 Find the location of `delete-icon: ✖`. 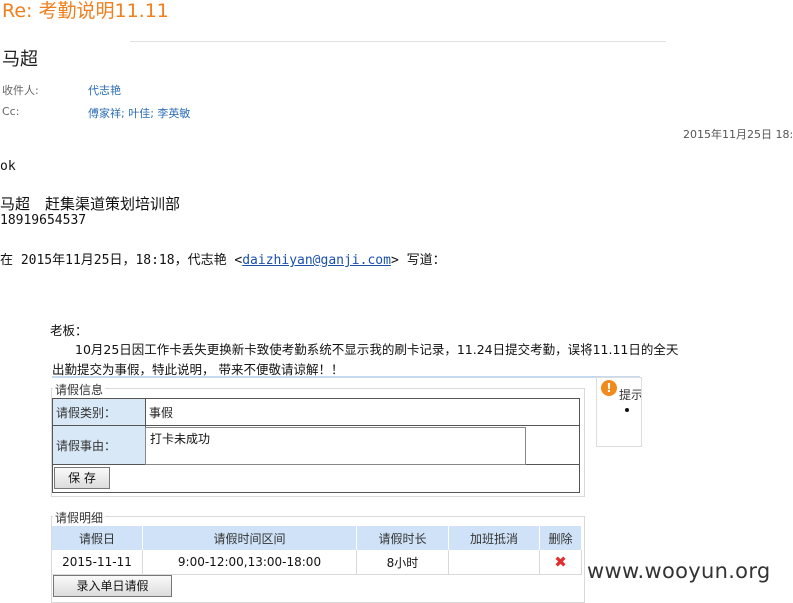

delete-icon: ✖ is located at coordinates (560, 562).